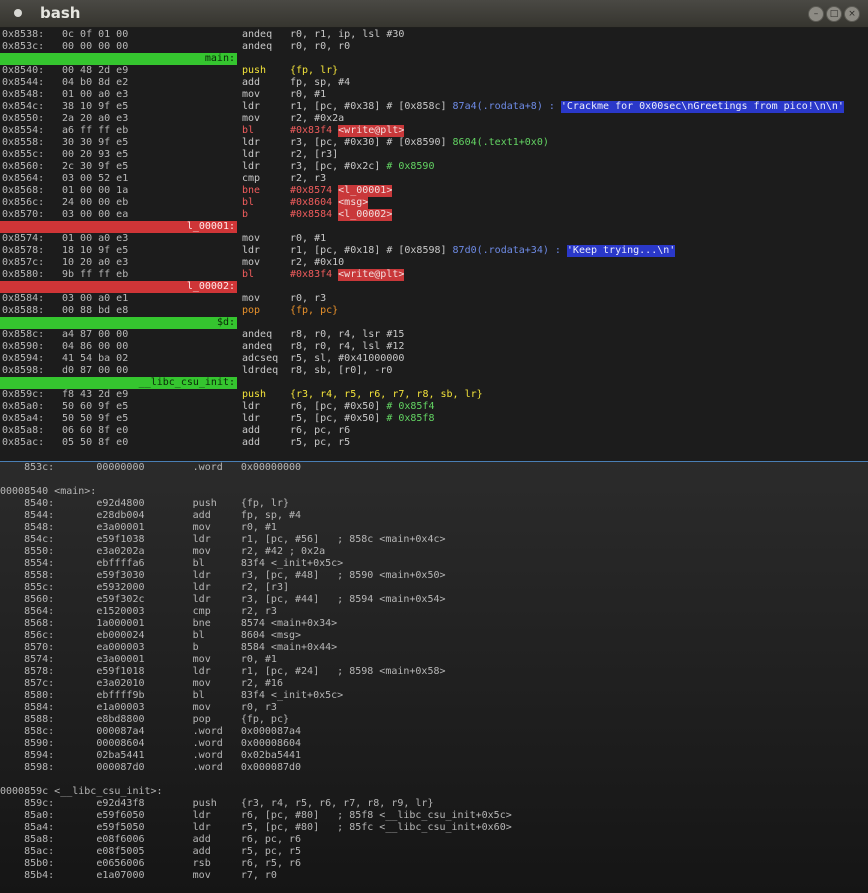  I want to click on opcode-bytes: 00 00 00 00, so click(95, 46).